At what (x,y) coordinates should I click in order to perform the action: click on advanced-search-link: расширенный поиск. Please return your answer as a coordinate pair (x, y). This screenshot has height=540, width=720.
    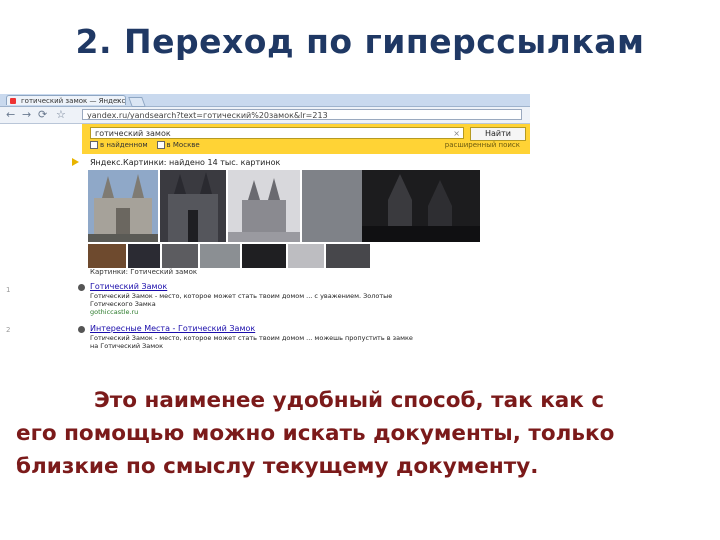
    Looking at the image, I should click on (482, 145).